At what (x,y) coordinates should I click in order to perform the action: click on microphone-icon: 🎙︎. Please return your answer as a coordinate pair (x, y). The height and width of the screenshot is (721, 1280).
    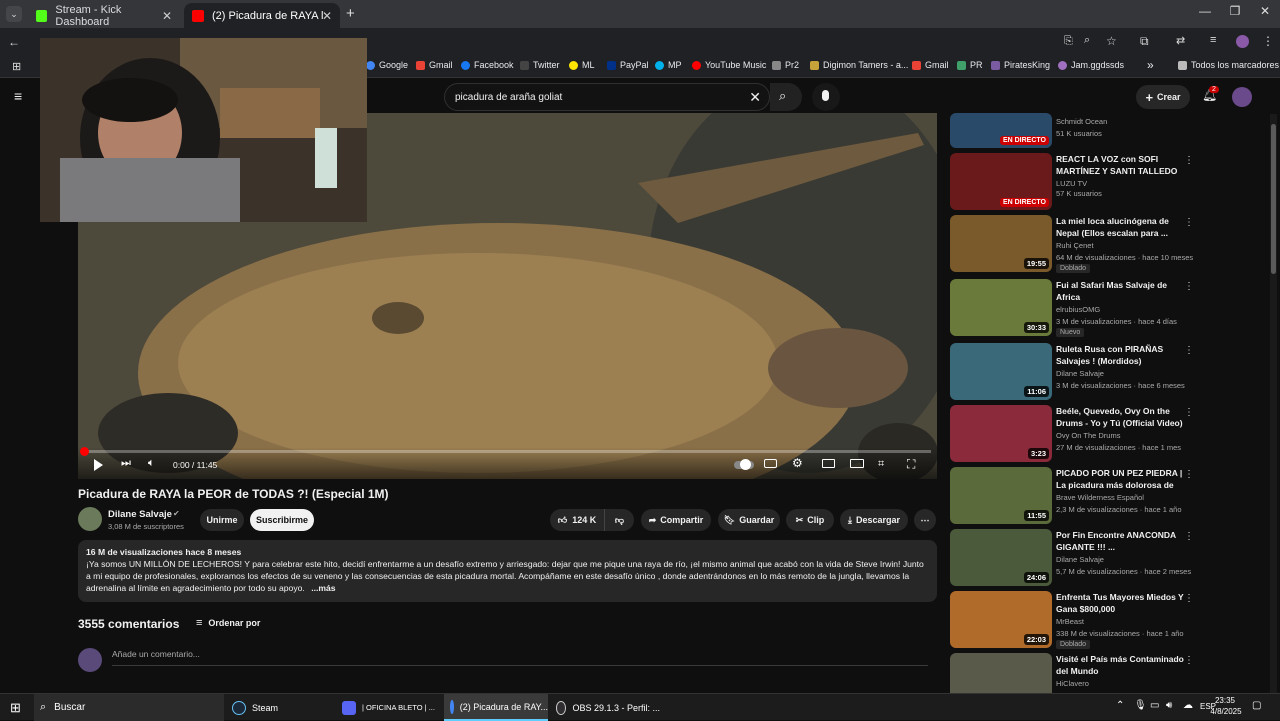
    Looking at the image, I should click on (1140, 705).